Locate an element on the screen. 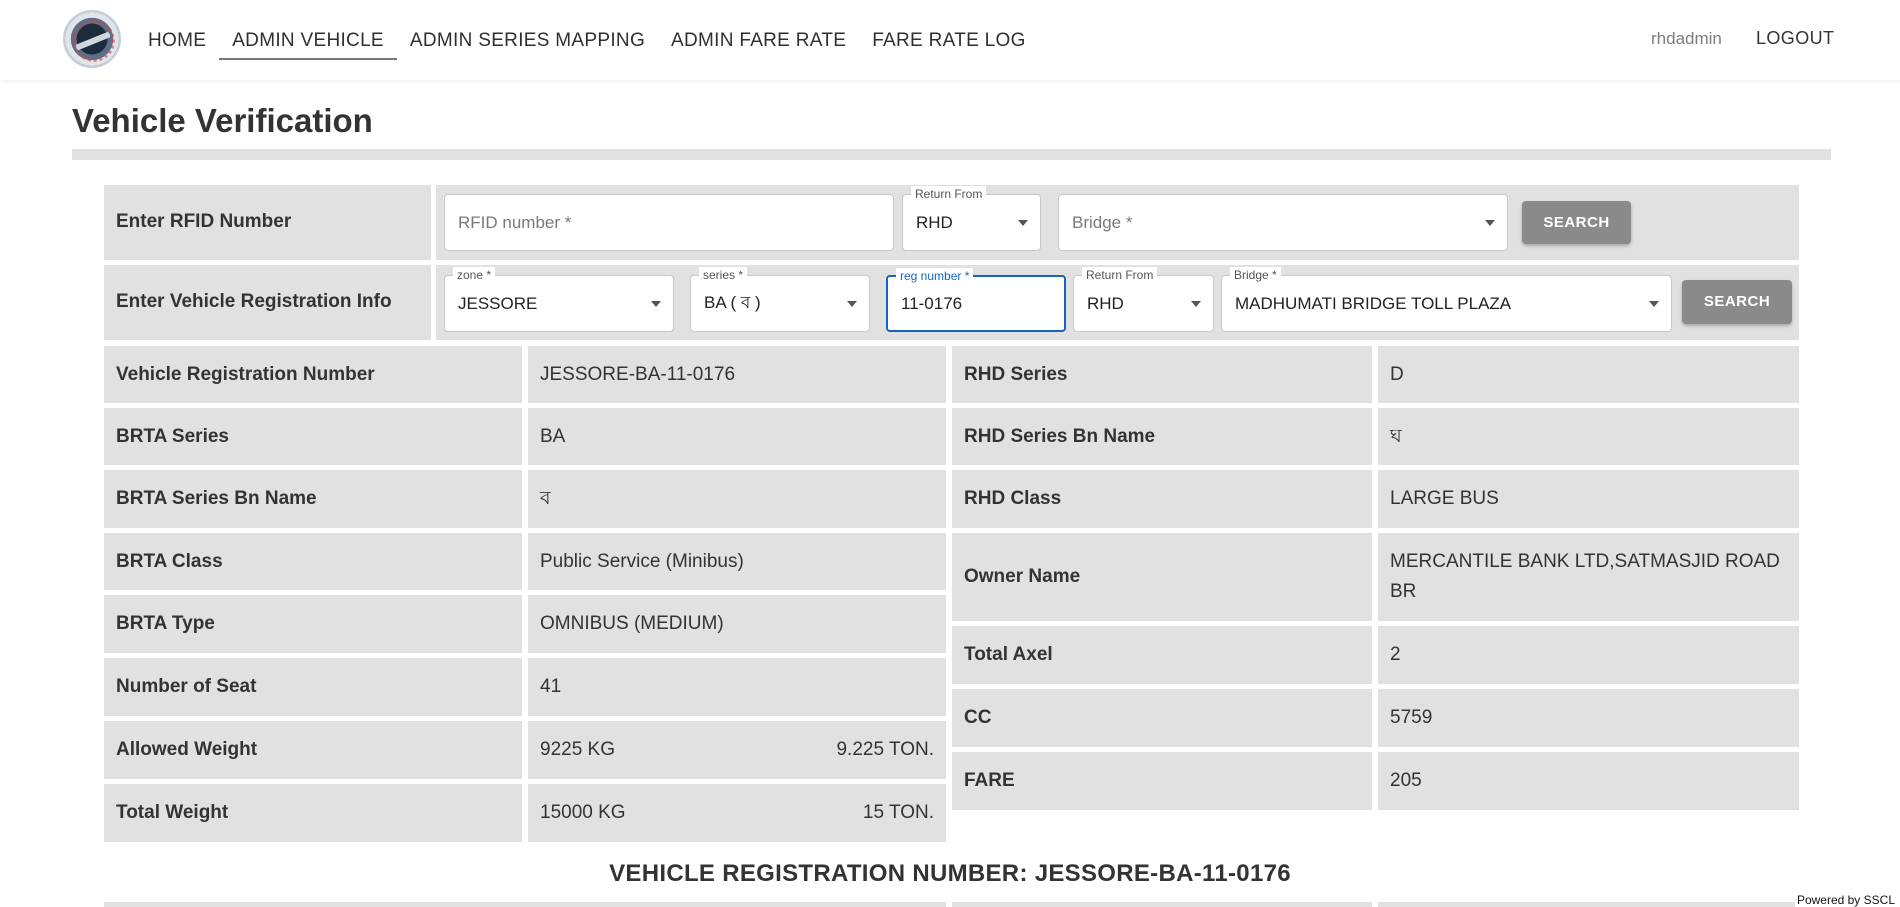  info-label: BRTA Series is located at coordinates (172, 436).